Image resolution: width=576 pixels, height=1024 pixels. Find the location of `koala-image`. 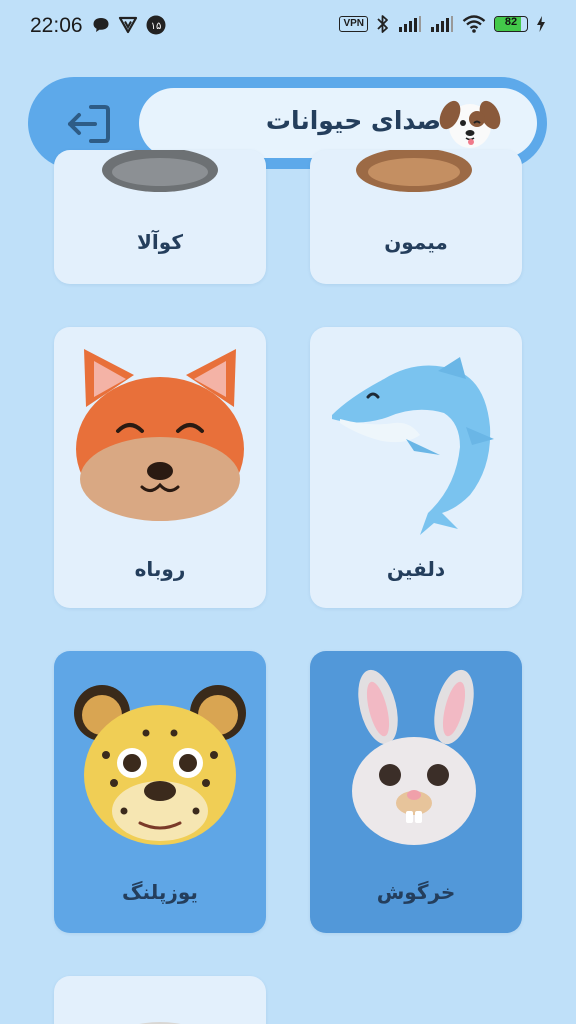

koala-image is located at coordinates (160, 171).